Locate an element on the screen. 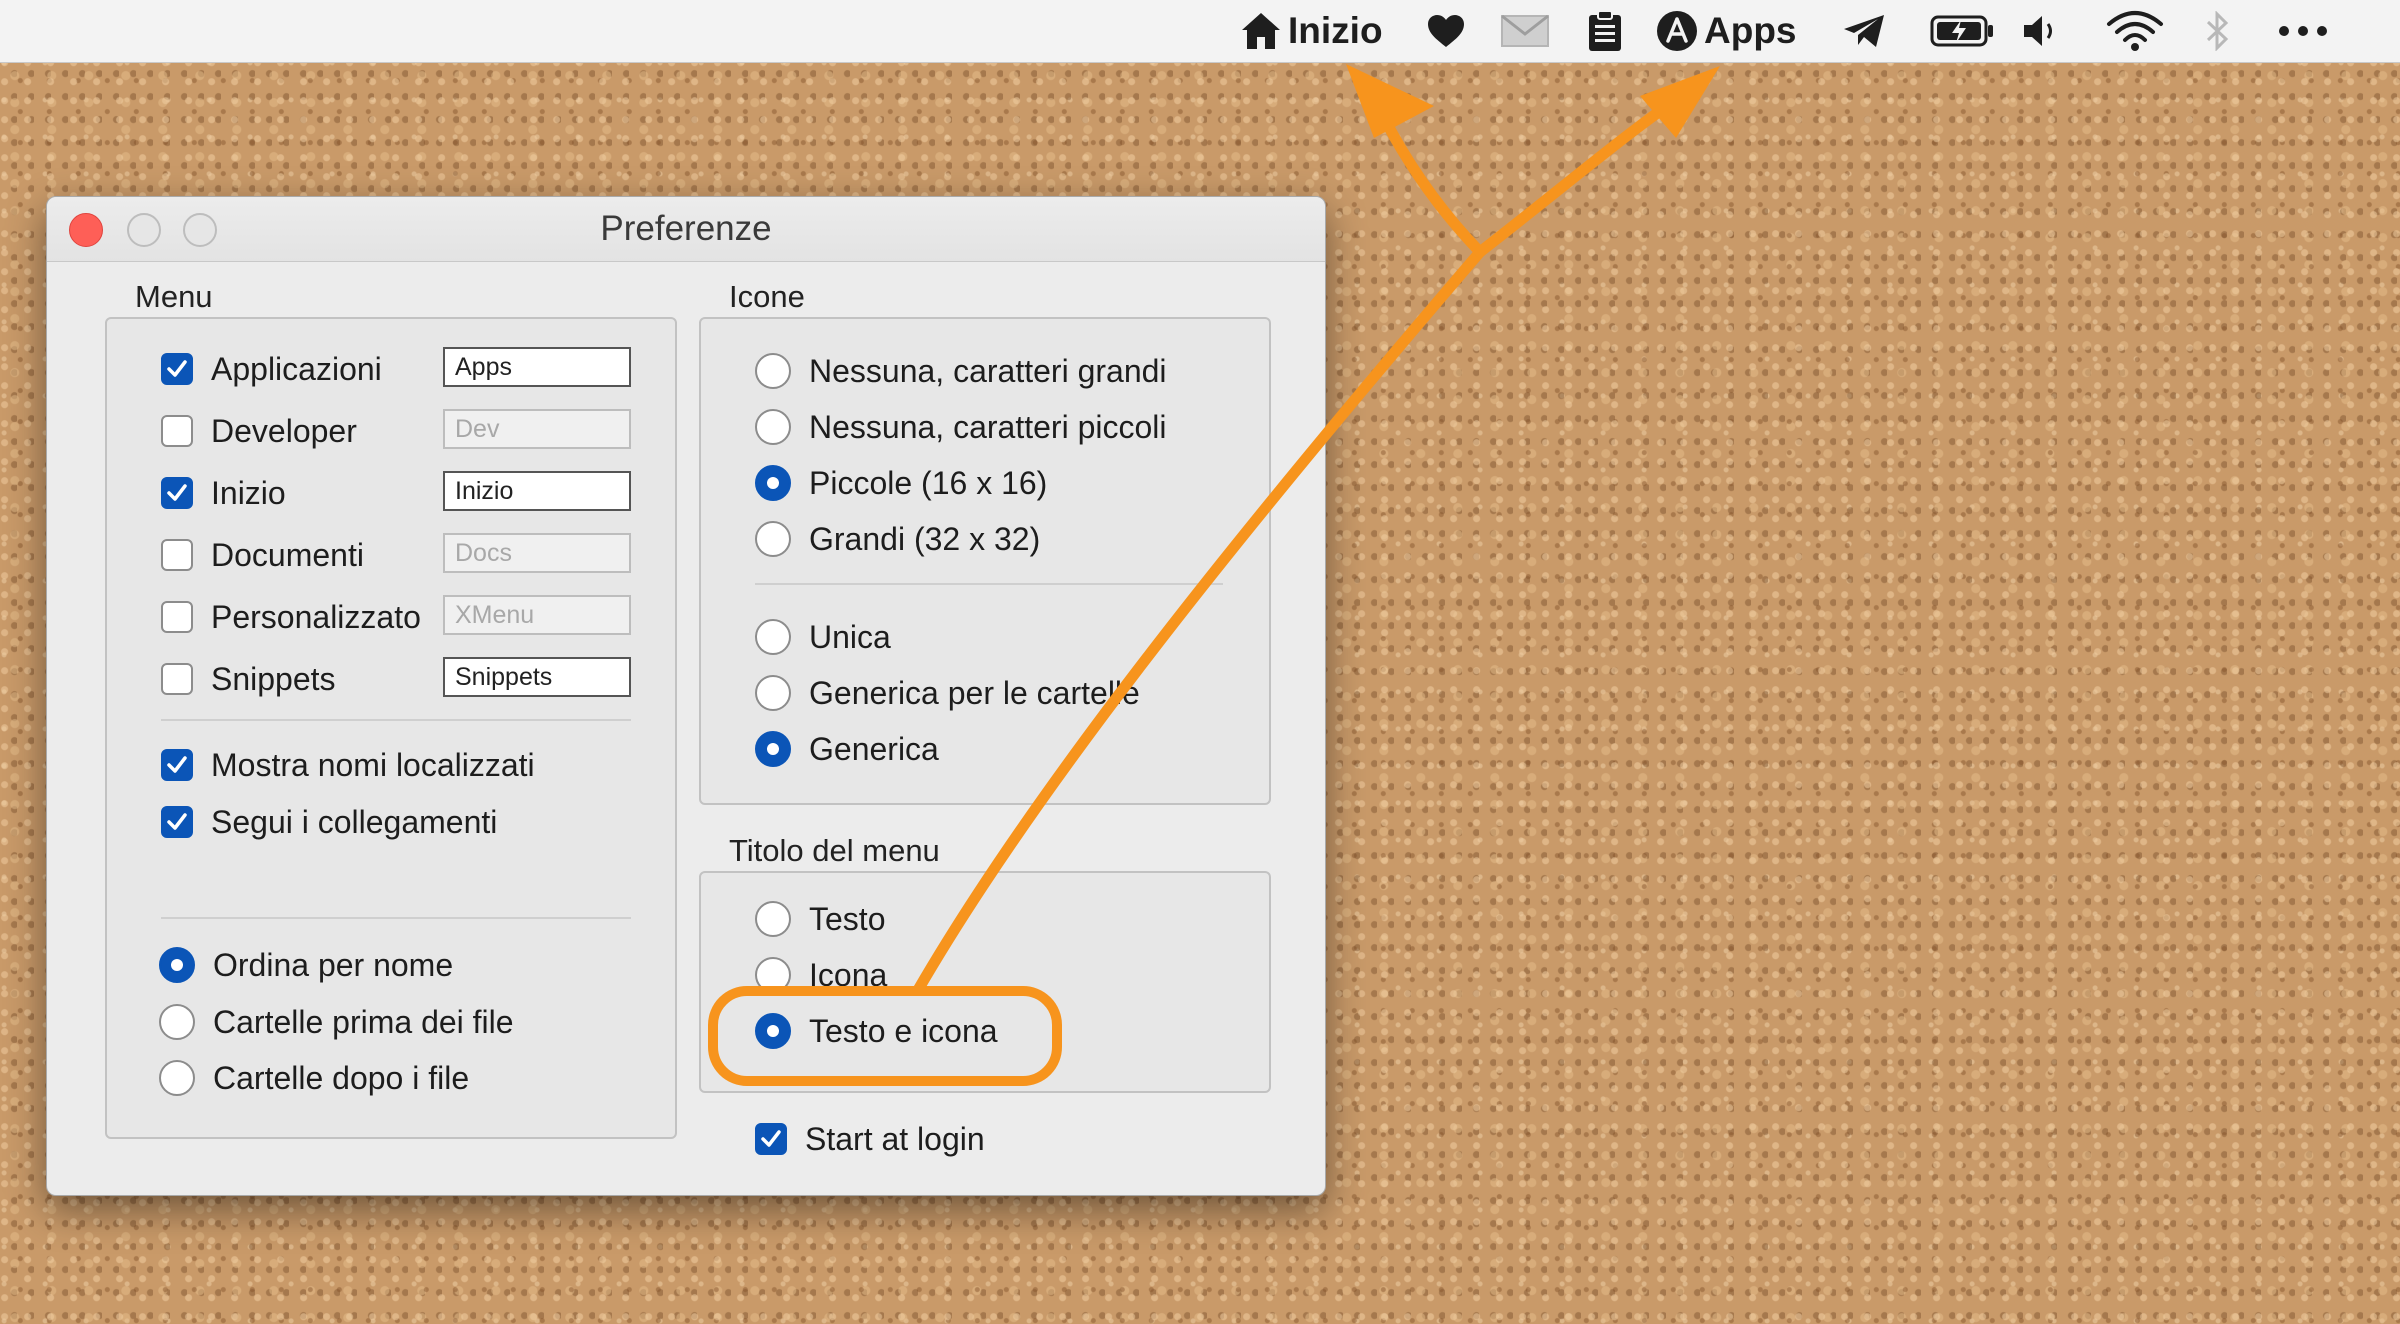 Image resolution: width=2400 pixels, height=1324 pixels. option-follow-links: Segui i collegamenti is located at coordinates (329, 822).